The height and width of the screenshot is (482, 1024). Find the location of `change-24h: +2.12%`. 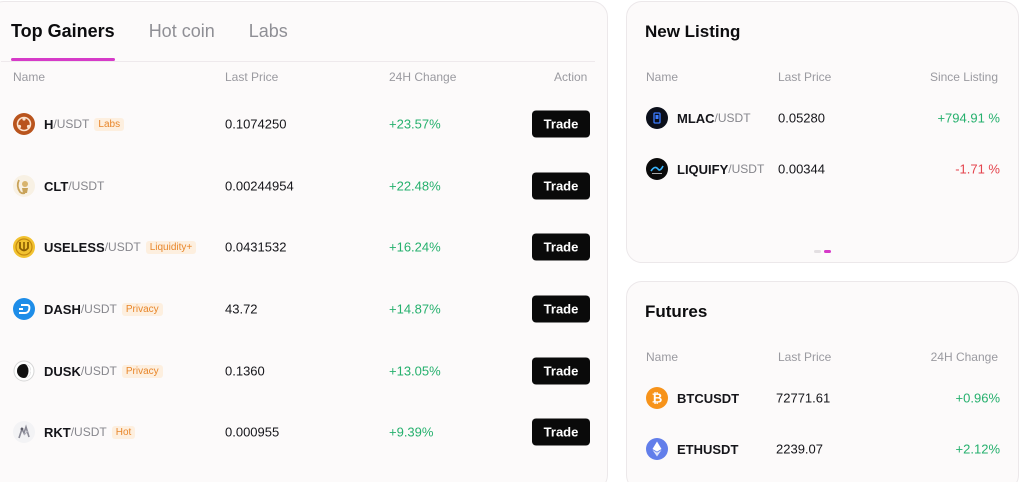

change-24h: +2.12% is located at coordinates (977, 449).